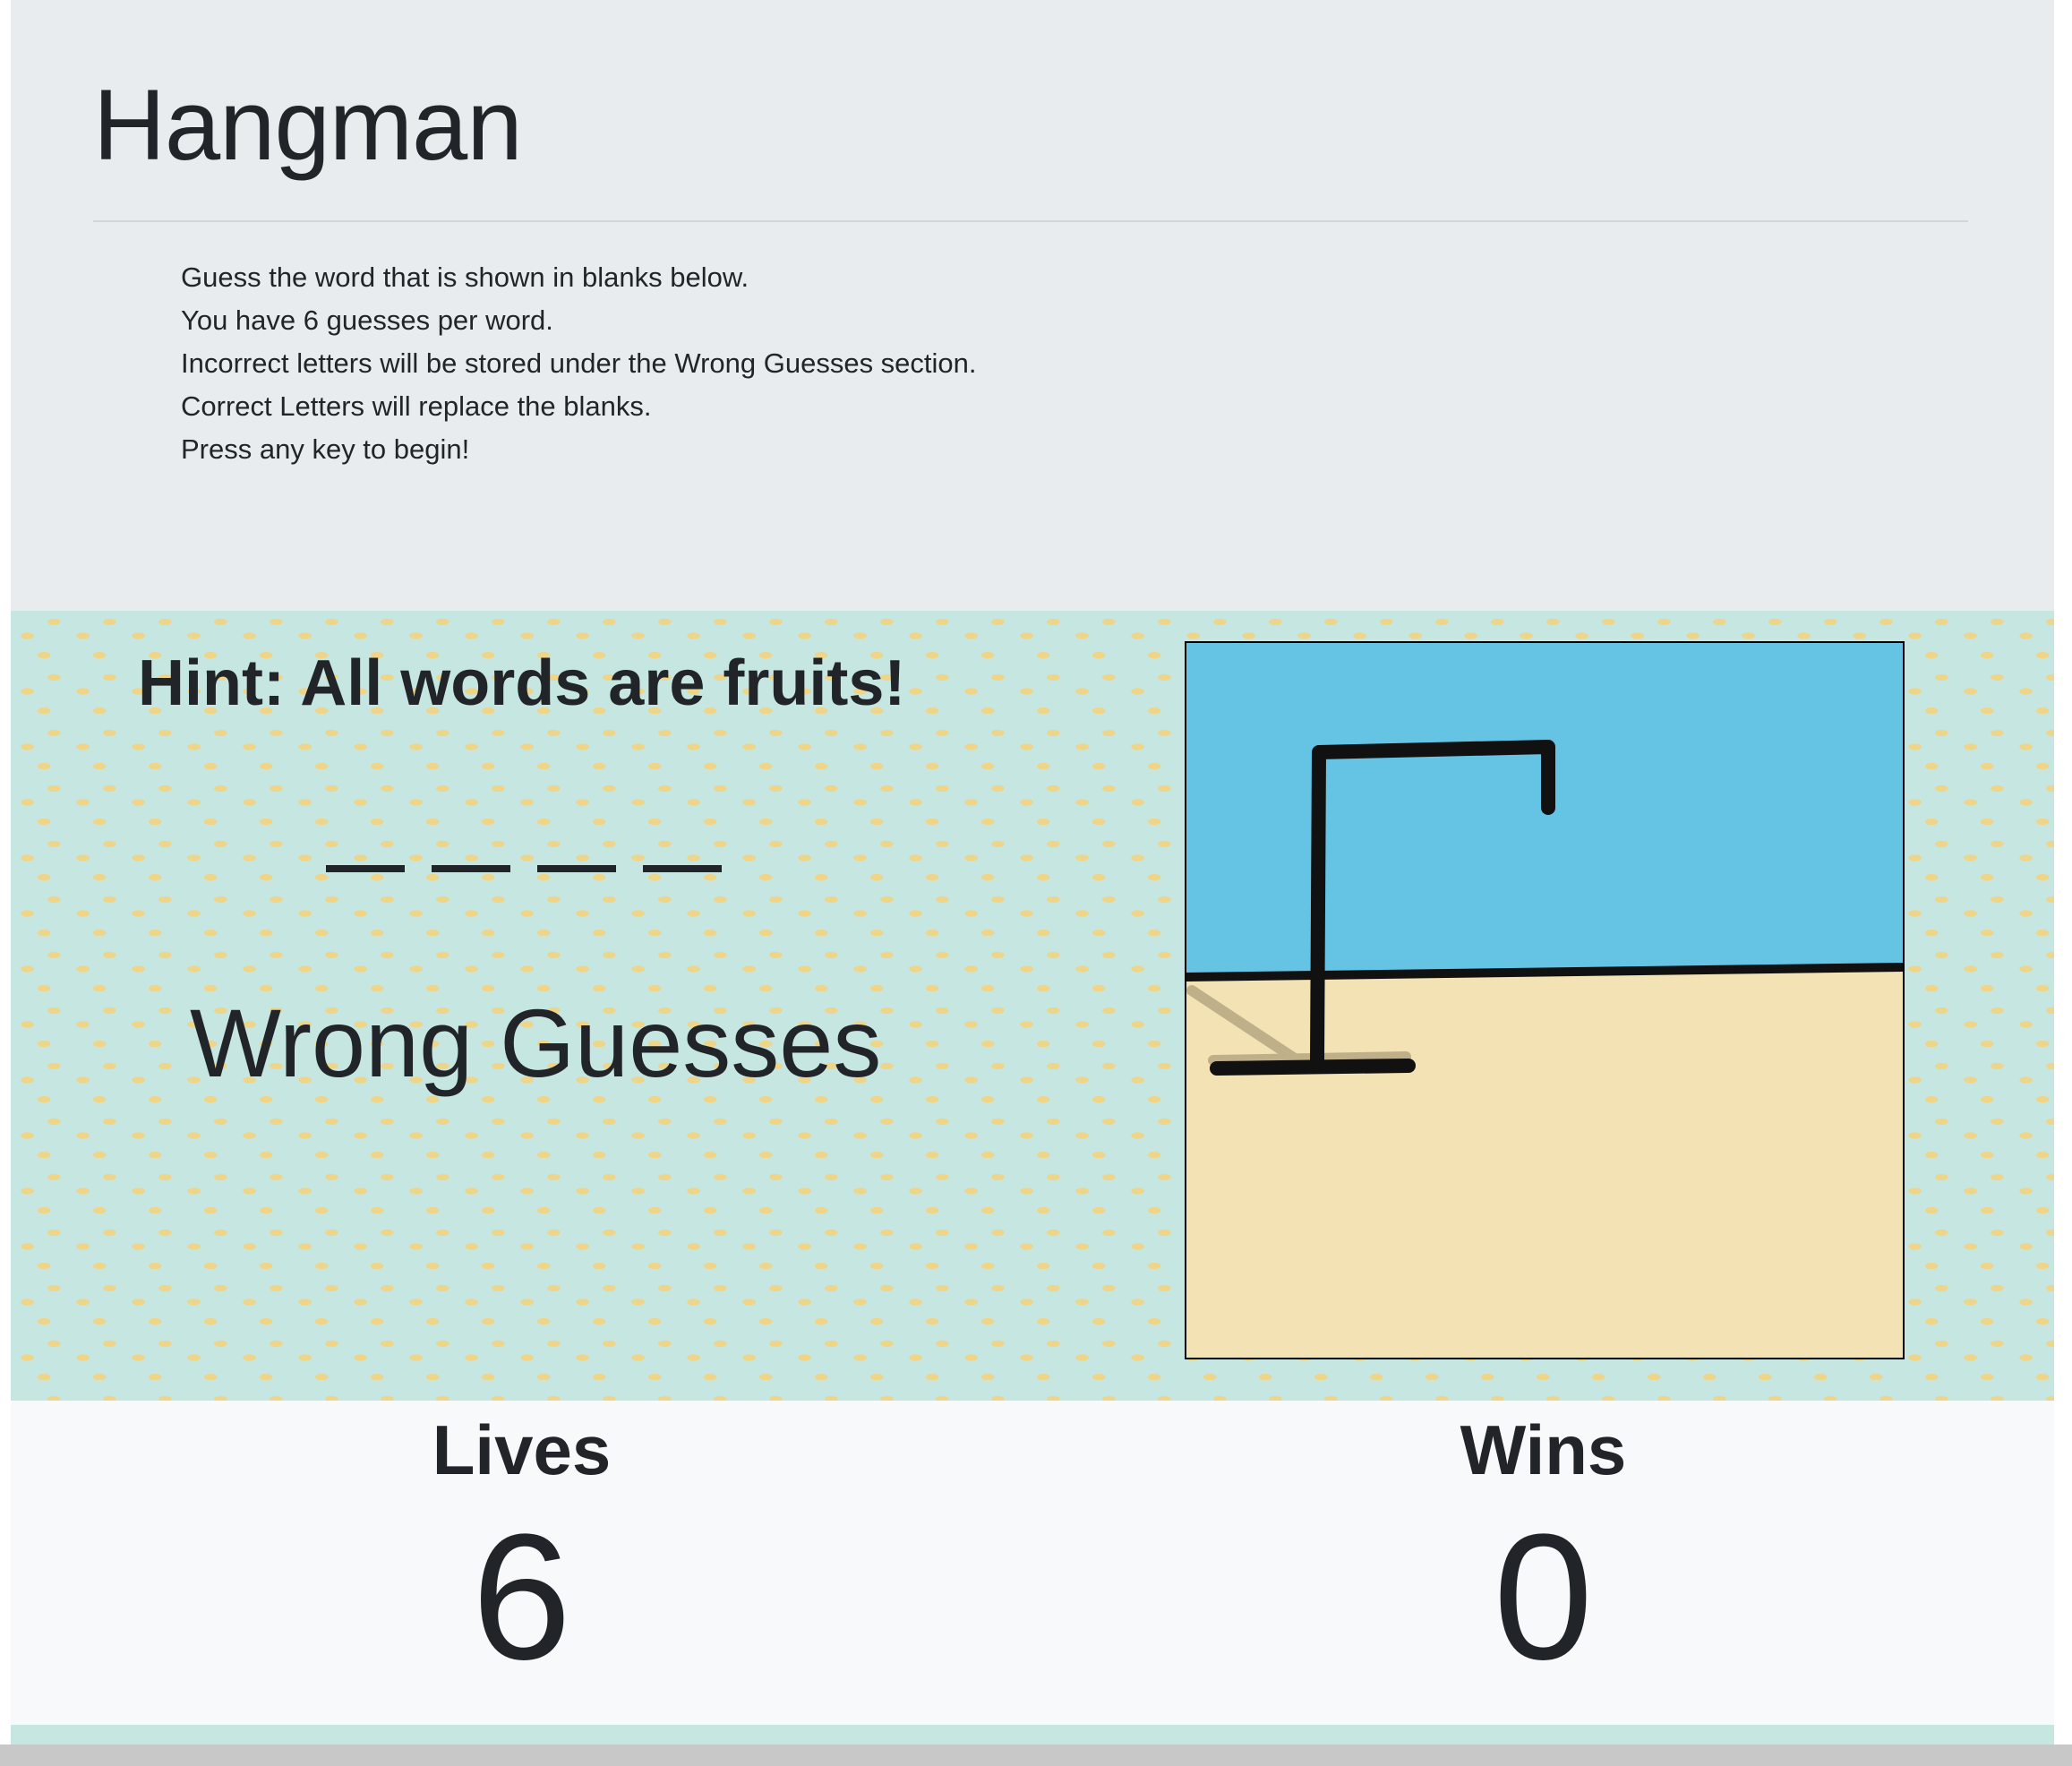 The image size is (2072, 1766). I want to click on wins-label: Wins, so click(1543, 1449).